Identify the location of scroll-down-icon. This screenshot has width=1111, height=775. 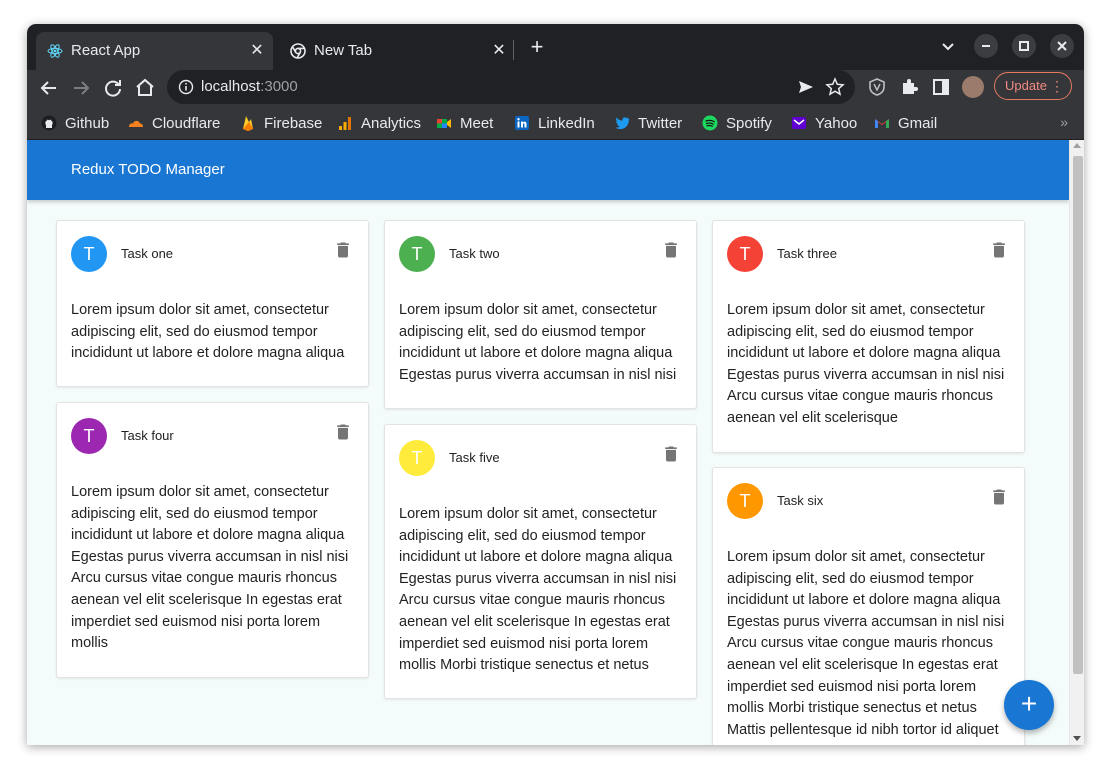
(1077, 738).